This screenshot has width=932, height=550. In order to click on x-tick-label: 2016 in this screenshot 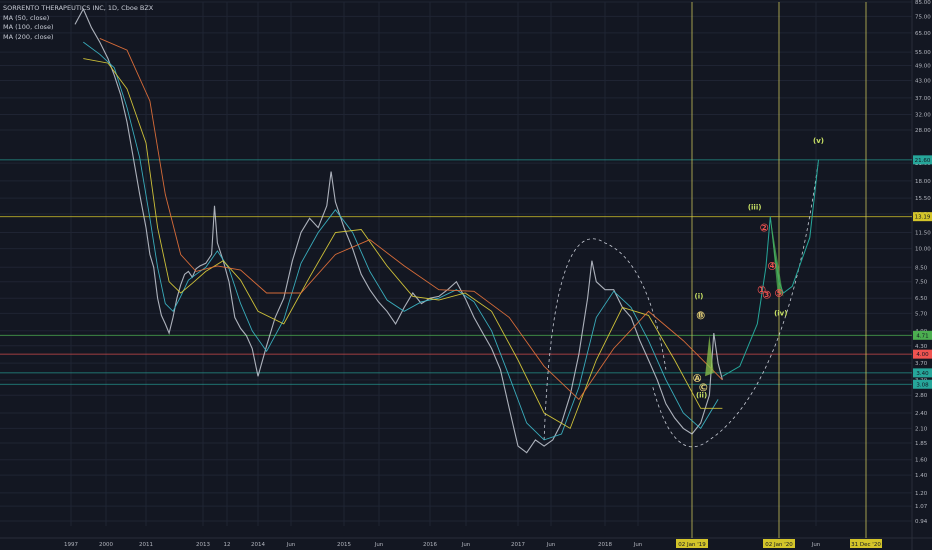, I will do `click(430, 545)`.